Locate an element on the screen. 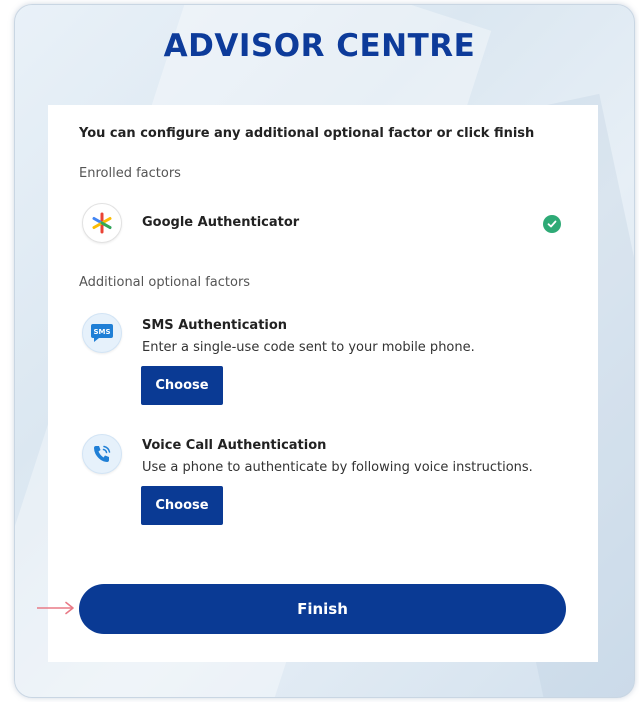  finish-button: Finish is located at coordinates (322, 609).